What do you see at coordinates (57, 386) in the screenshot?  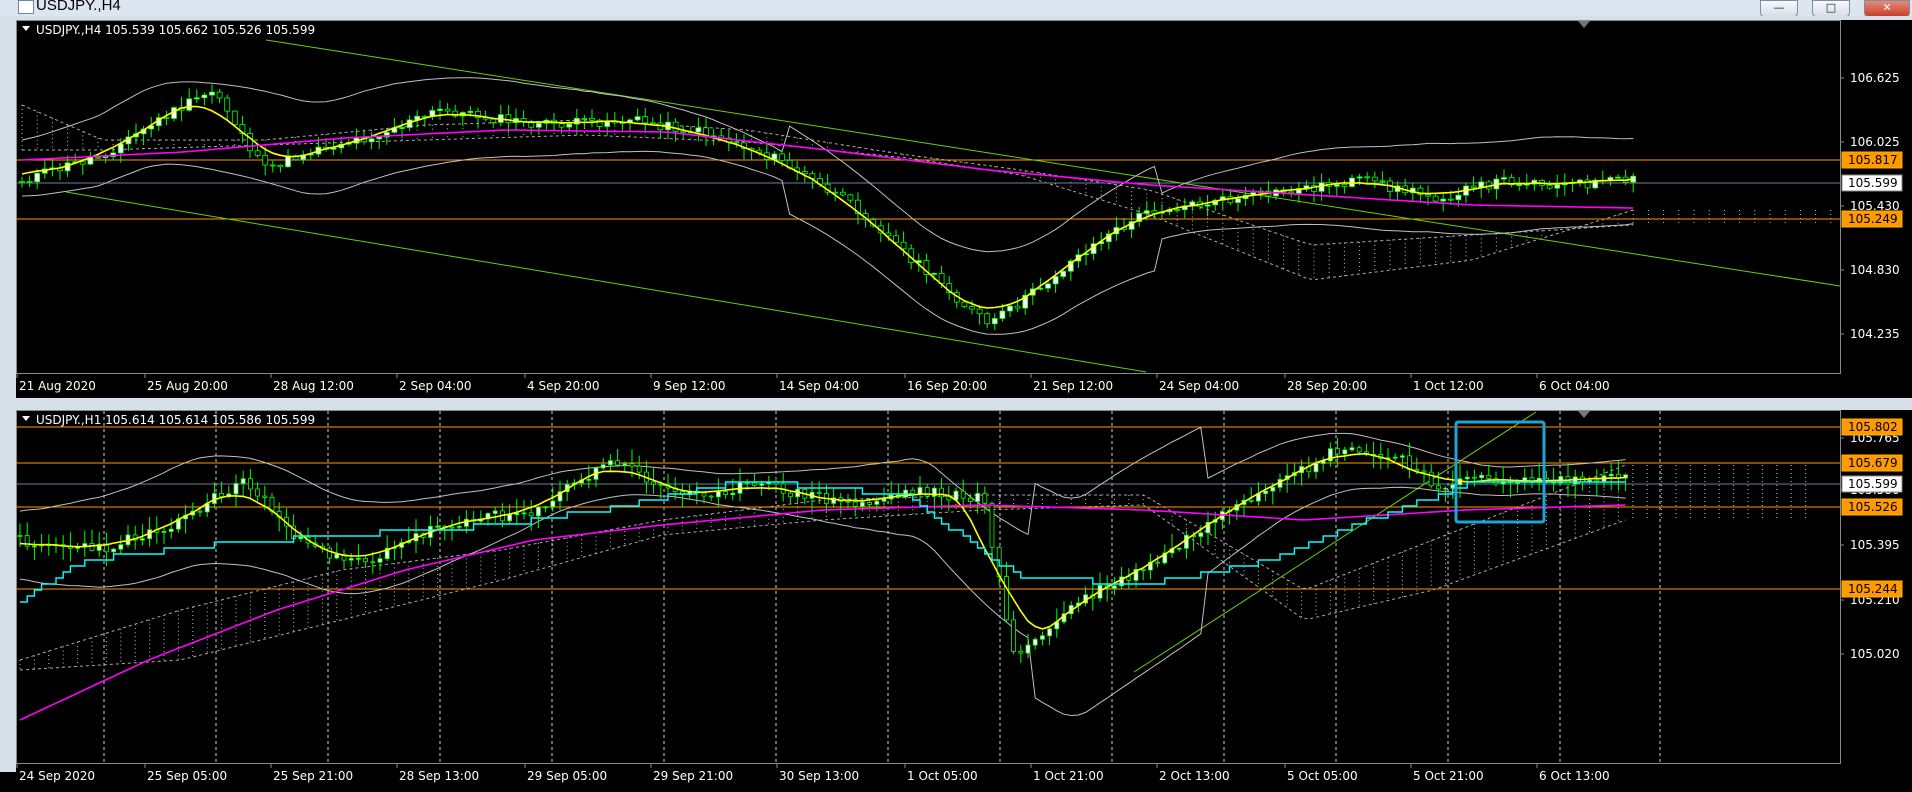 I see `time-label: 21 Aug 2020` at bounding box center [57, 386].